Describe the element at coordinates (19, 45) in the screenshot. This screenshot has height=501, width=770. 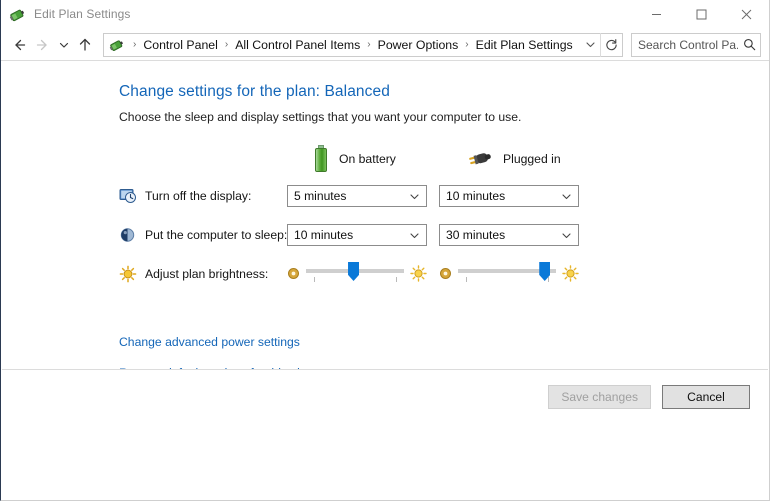
I see `back-button` at that location.